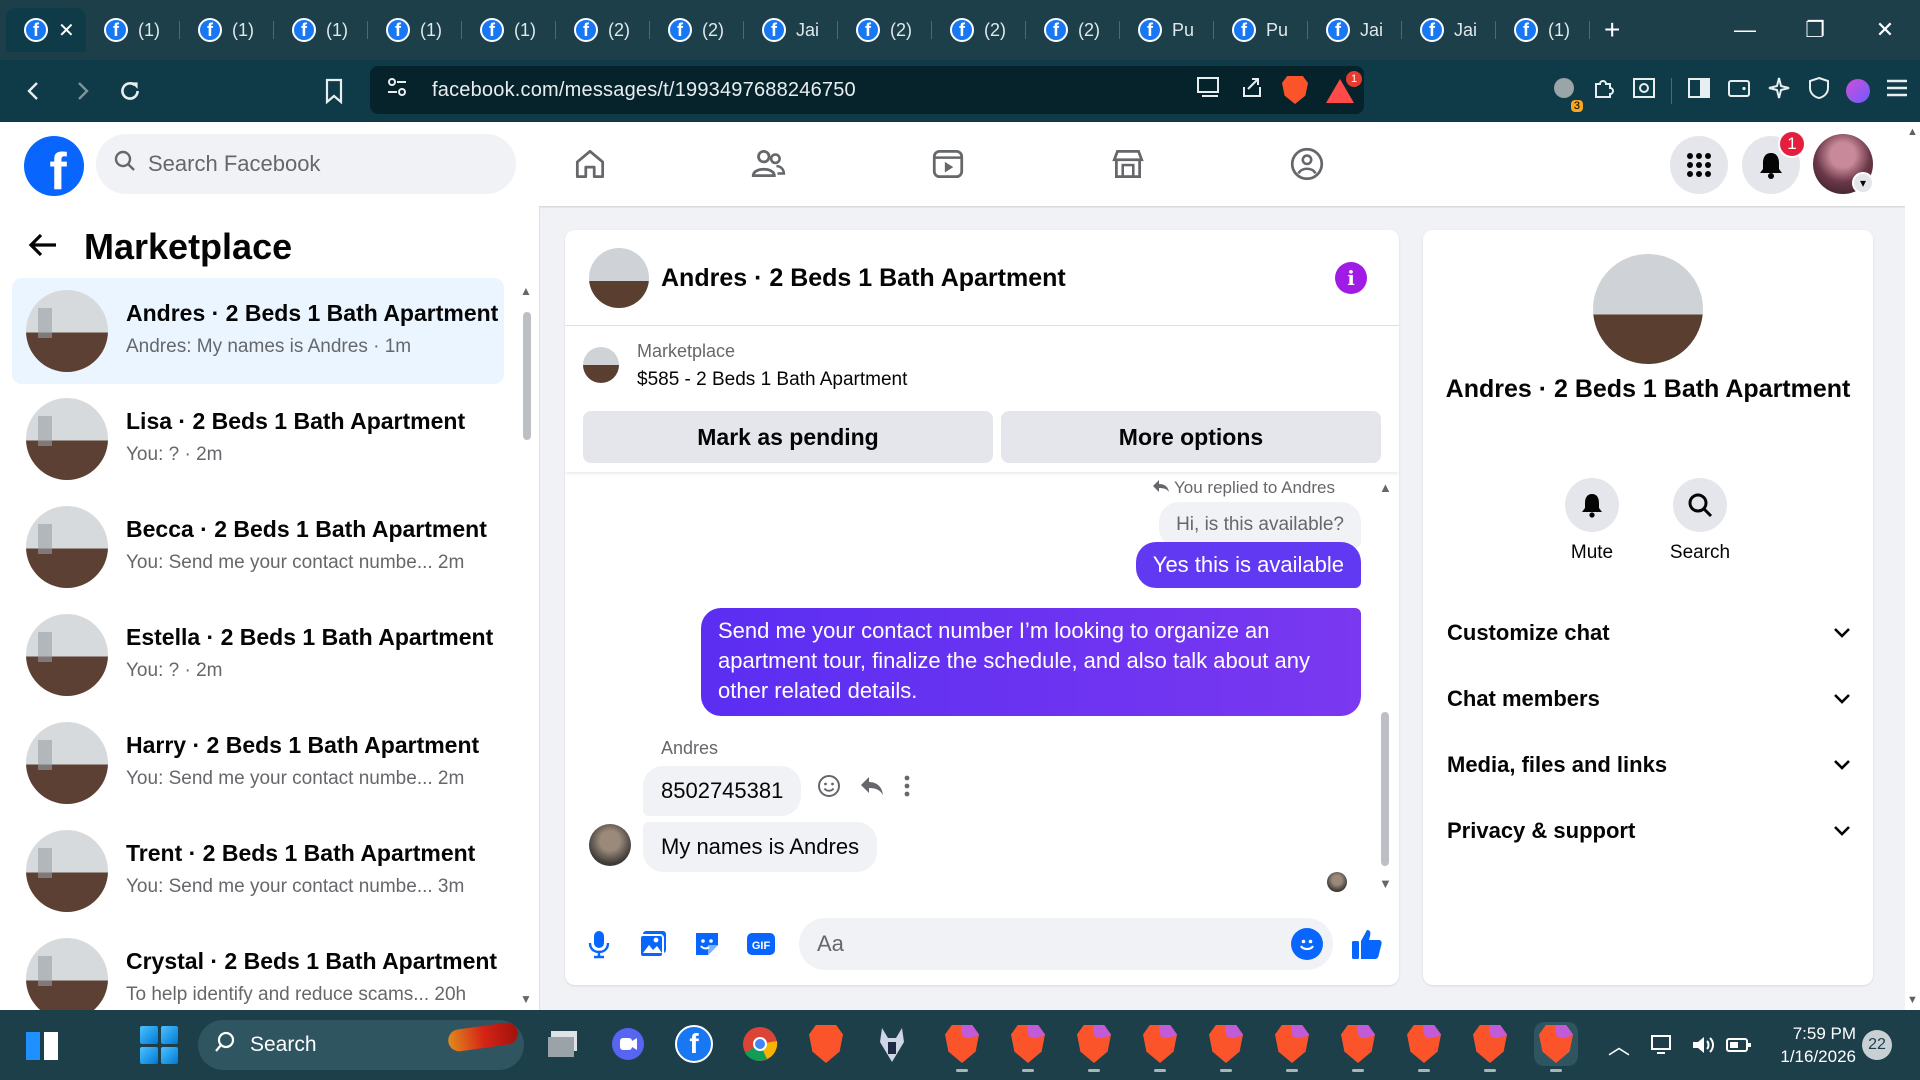 This screenshot has width=1920, height=1080. Describe the element at coordinates (1774, 162) in the screenshot. I see `notifications-button: 1` at that location.